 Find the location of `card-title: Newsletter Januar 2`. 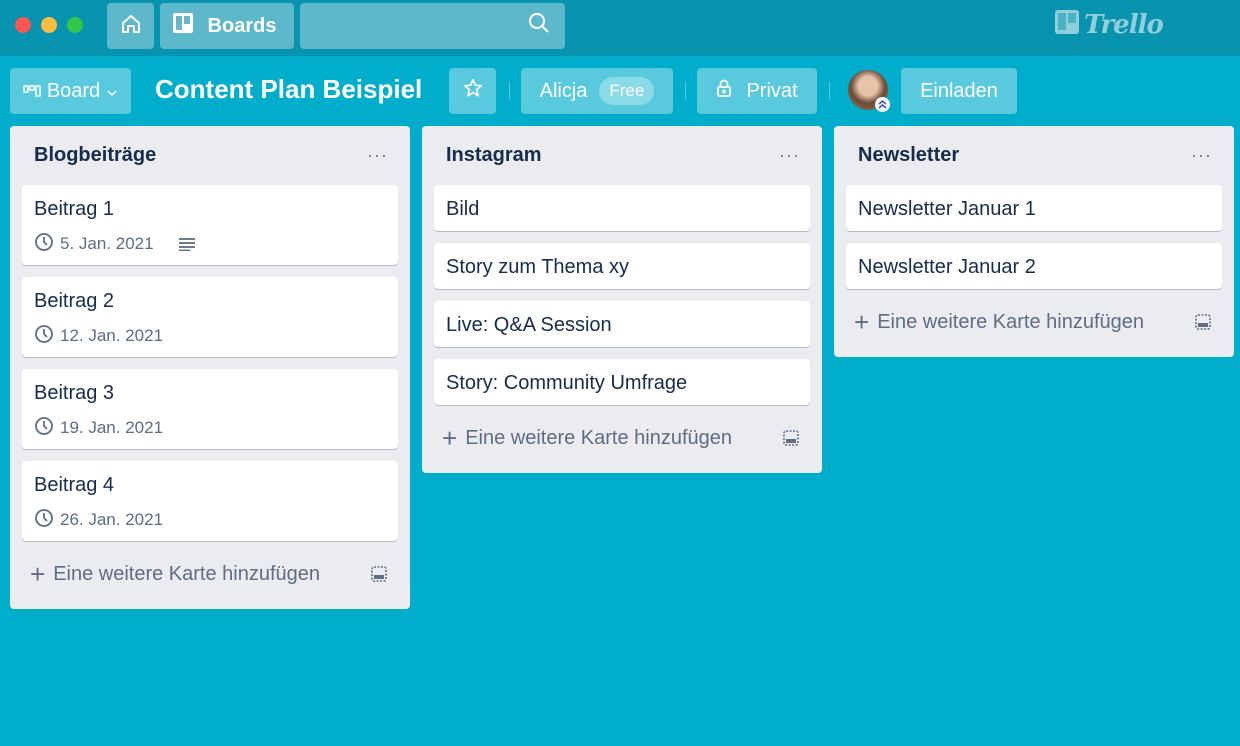

card-title: Newsletter Januar 2 is located at coordinates (947, 267).